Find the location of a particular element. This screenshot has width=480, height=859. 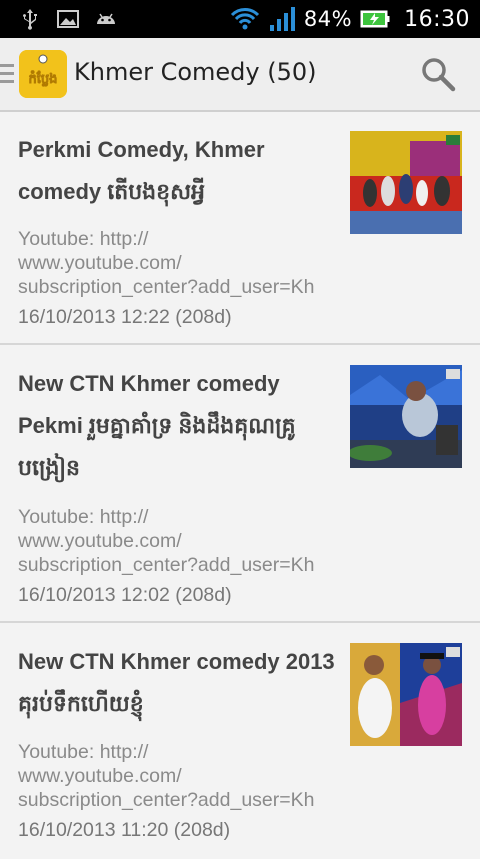

search-icon is located at coordinates (439, 75).